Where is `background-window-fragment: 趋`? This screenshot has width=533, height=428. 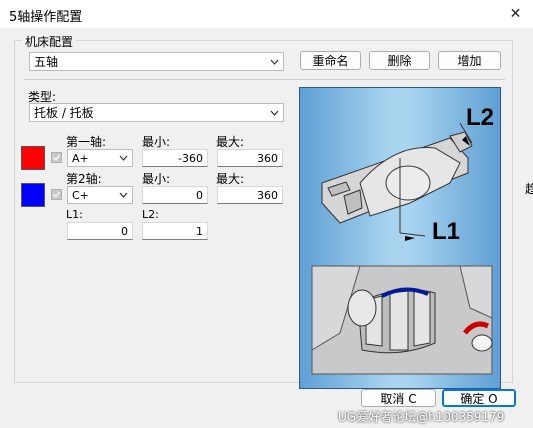 background-window-fragment: 趋 is located at coordinates (529, 189).